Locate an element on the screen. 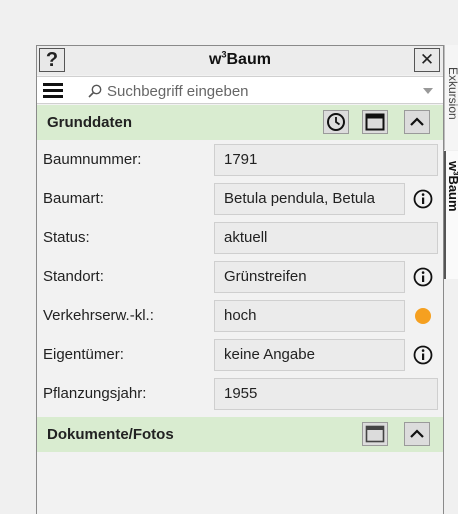  field-value: hoch is located at coordinates (309, 316).